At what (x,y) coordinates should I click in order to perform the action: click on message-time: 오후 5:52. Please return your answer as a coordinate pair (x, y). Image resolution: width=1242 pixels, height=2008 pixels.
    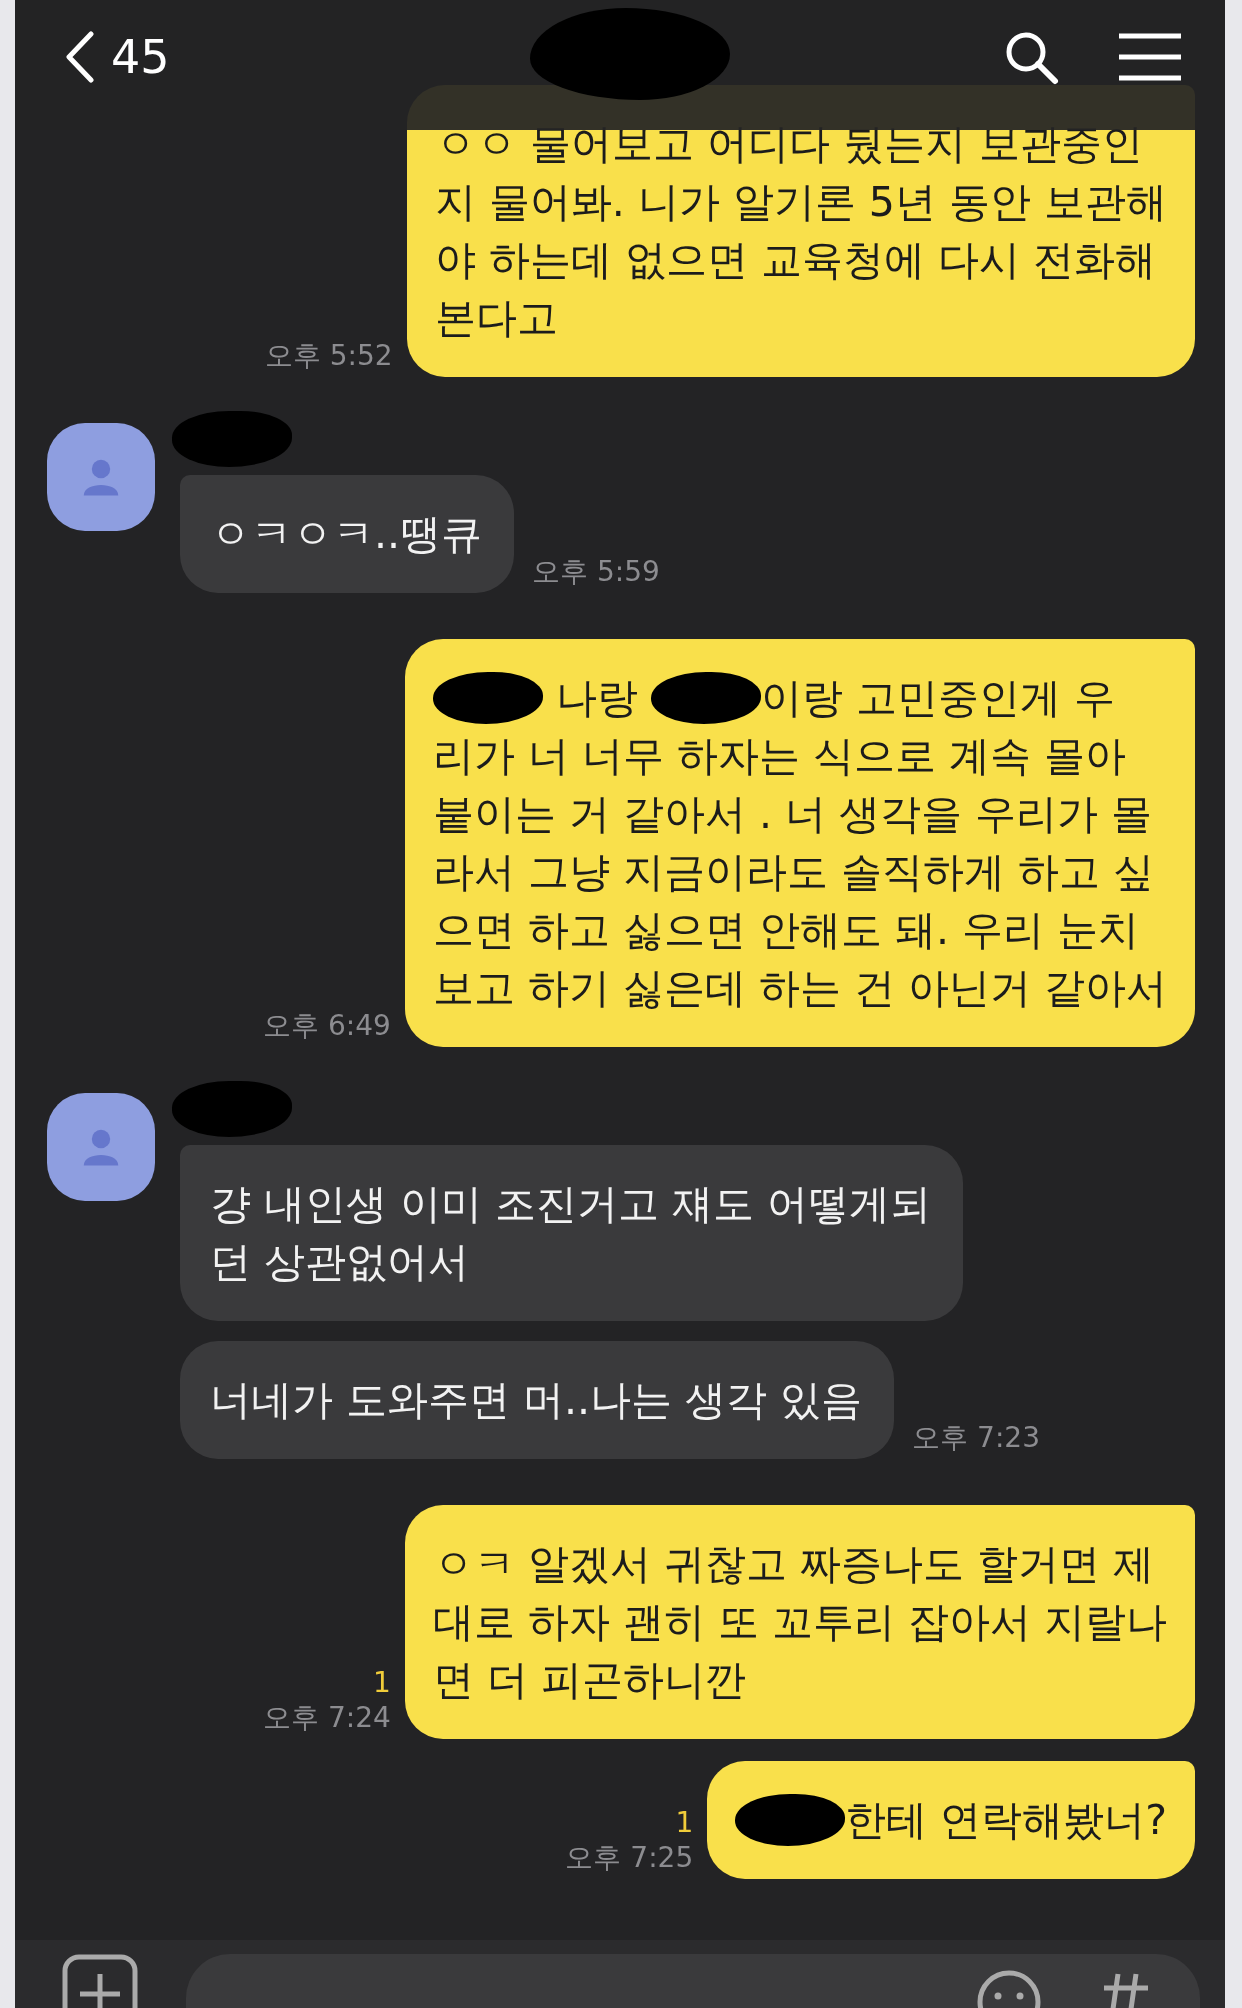
    Looking at the image, I should click on (328, 356).